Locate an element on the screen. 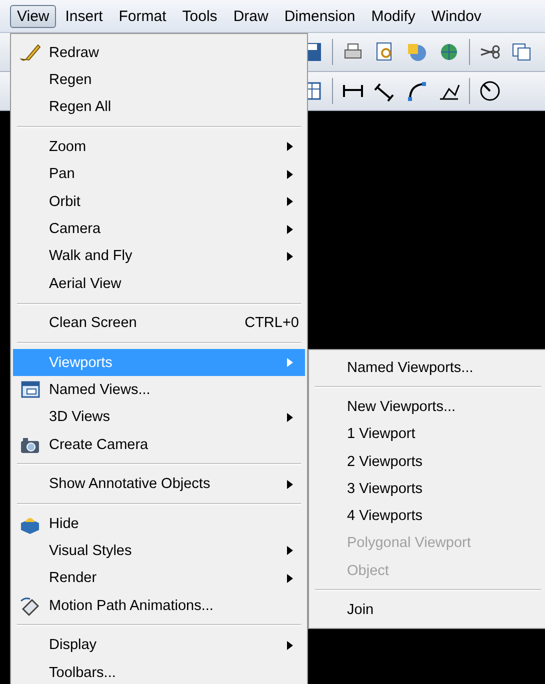 Image resolution: width=545 pixels, height=684 pixels. menu-item: Show Annotative Objects is located at coordinates (159, 484).